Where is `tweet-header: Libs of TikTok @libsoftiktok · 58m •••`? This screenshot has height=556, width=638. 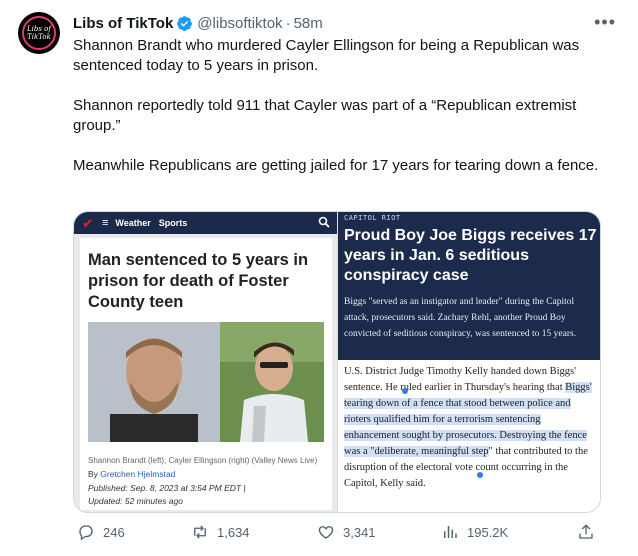
tweet-header: Libs of TikTok @libsoftiktok · 58m ••• is located at coordinates (344, 23).